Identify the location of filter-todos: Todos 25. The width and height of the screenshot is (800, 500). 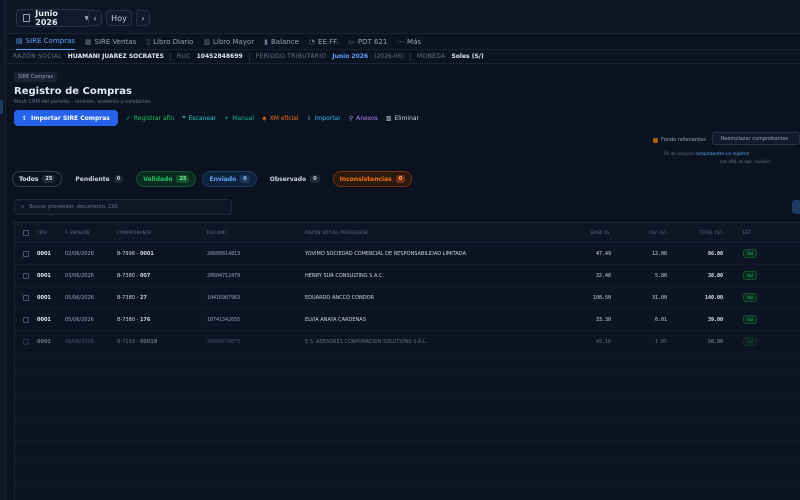
(37, 179).